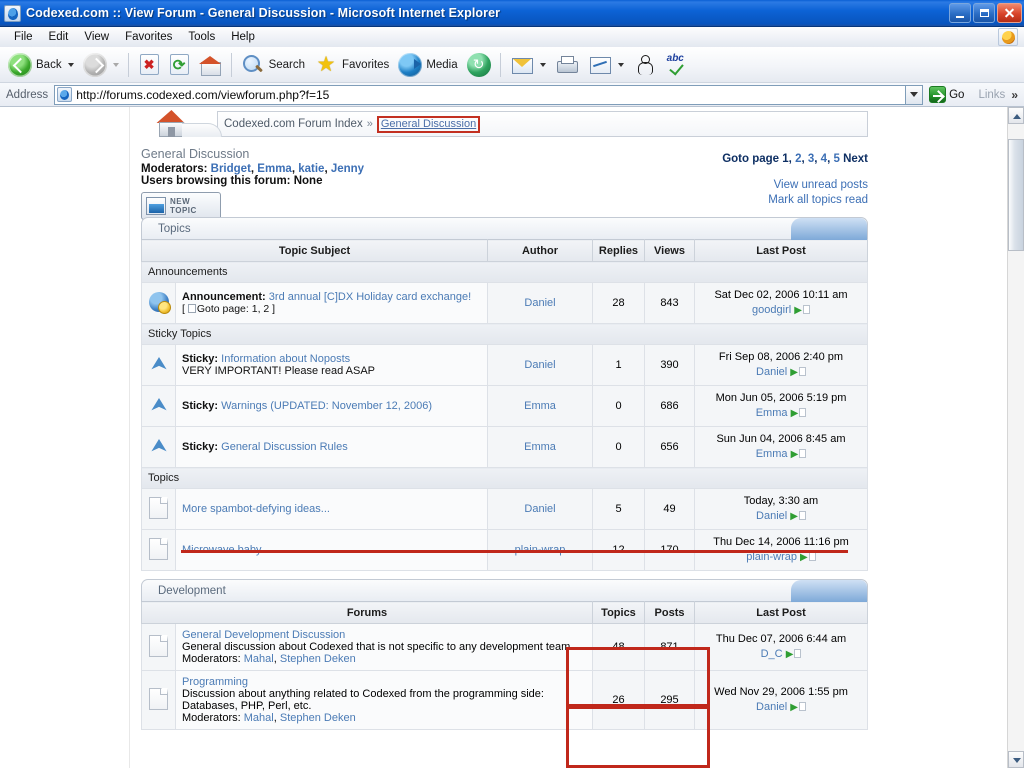 The image size is (1024, 768). What do you see at coordinates (200, 406) in the screenshot?
I see `sticky-prefix: Sticky:` at bounding box center [200, 406].